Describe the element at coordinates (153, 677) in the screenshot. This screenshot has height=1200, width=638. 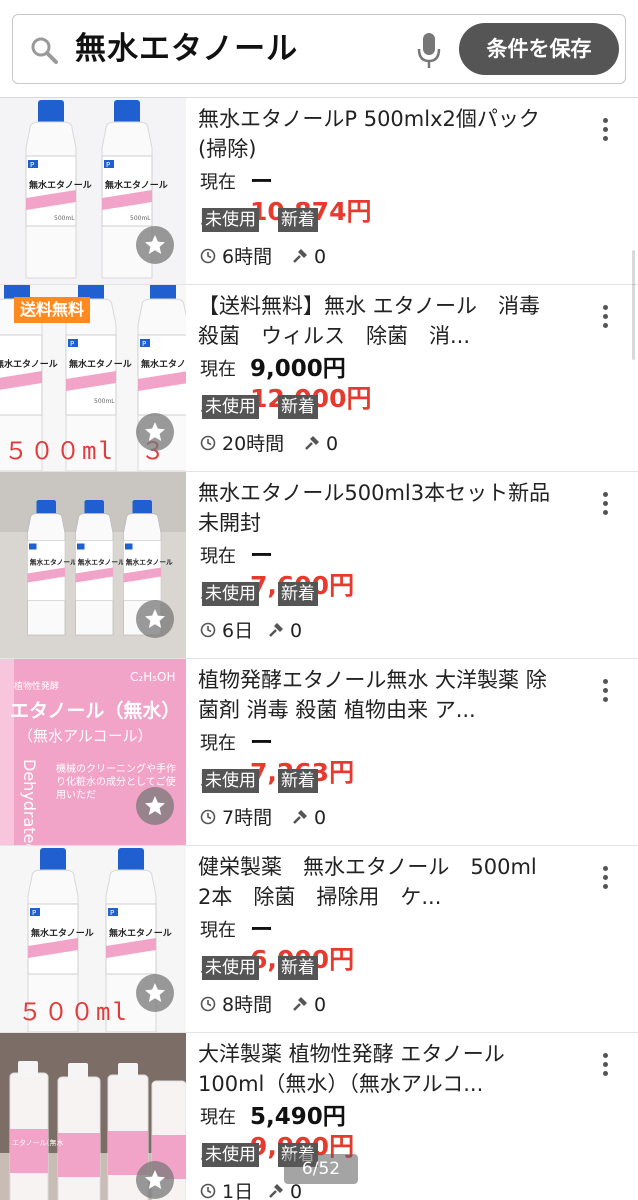
I see `svg-text: C₂H₅OH` at that location.